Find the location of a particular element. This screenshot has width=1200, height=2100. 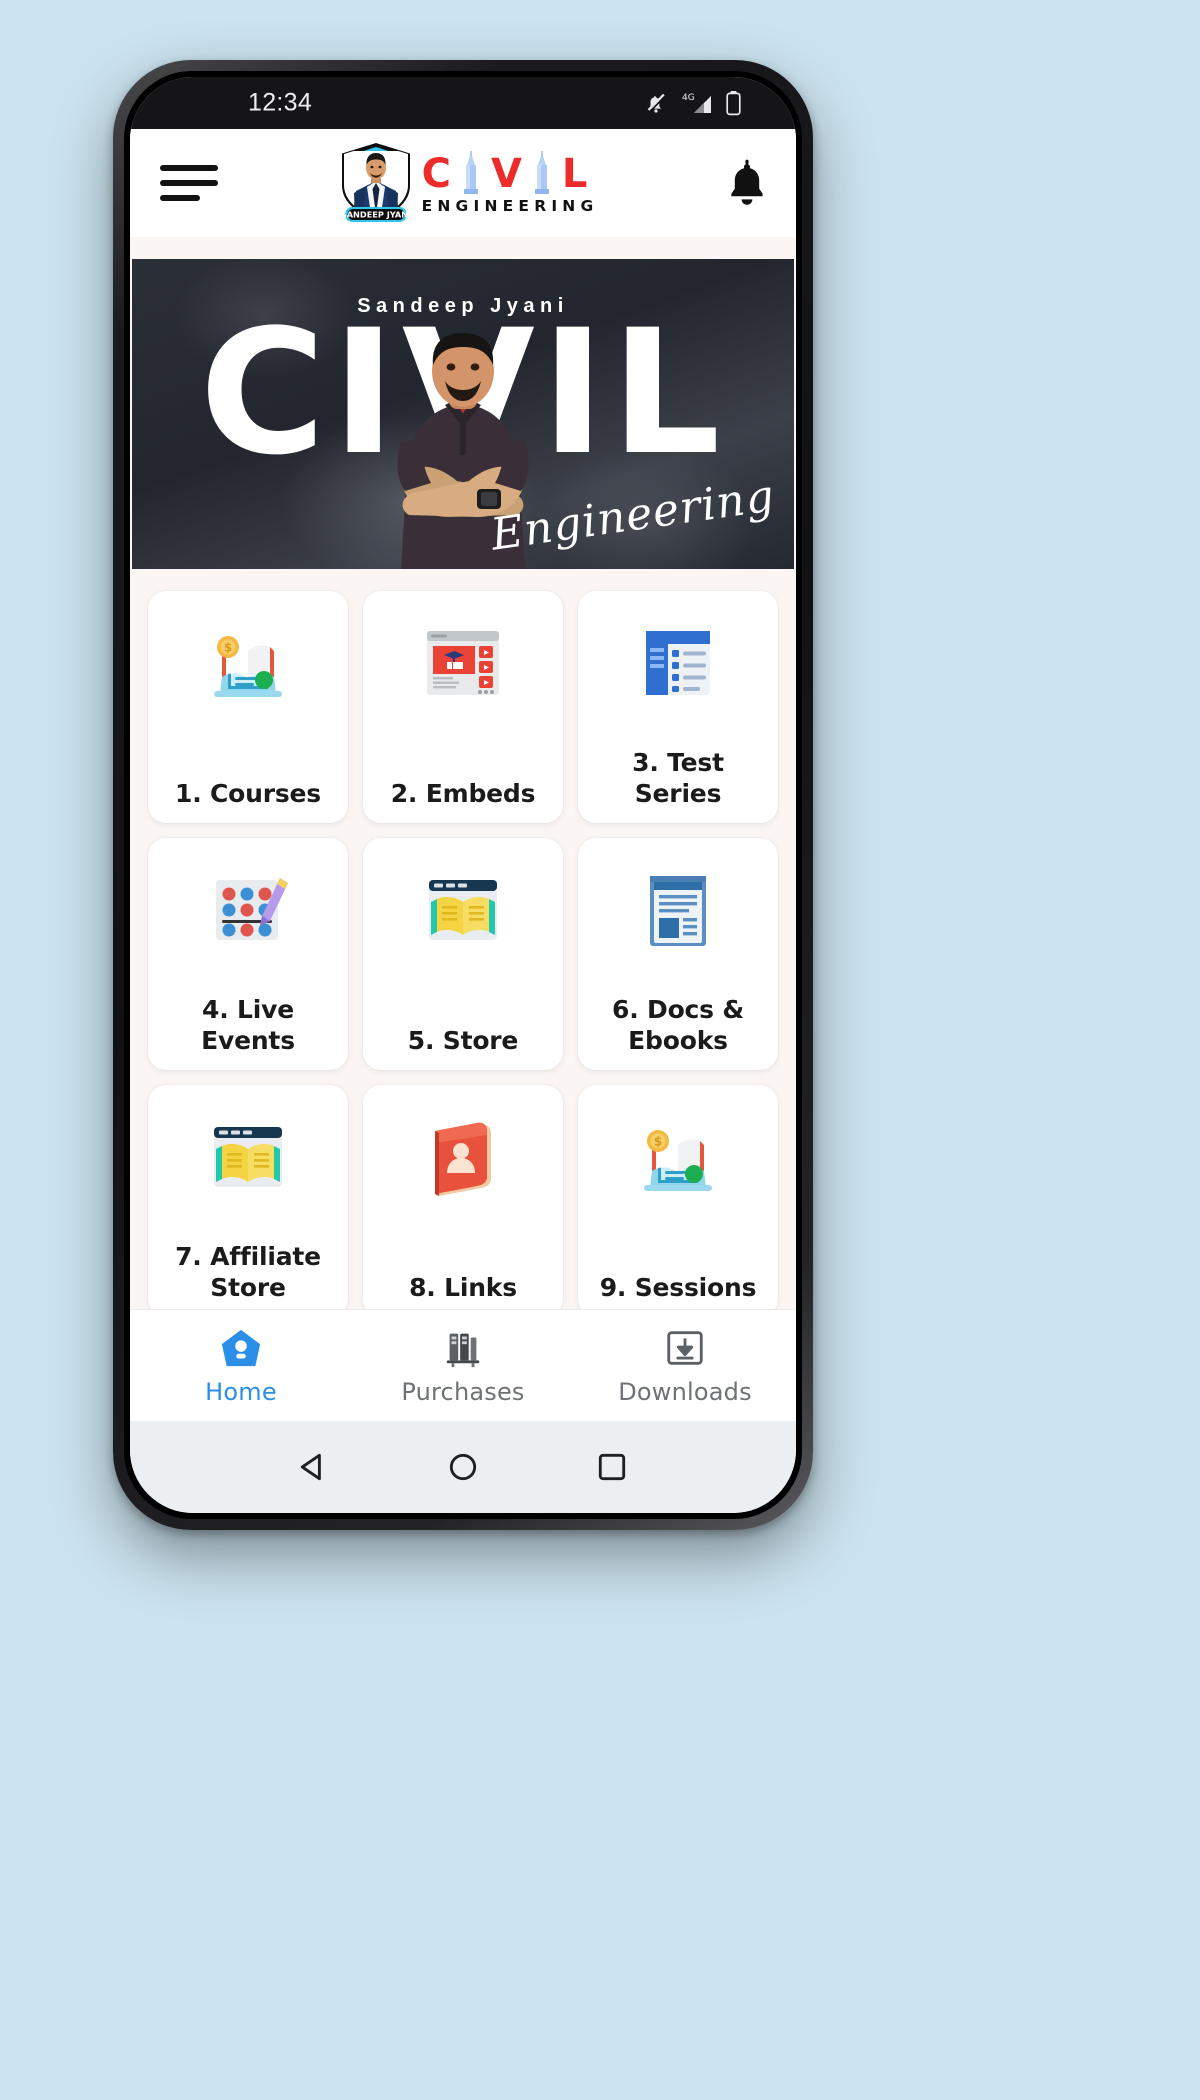

grid-tile-sessions: $ 9. Sessions is located at coordinates (678, 1201).